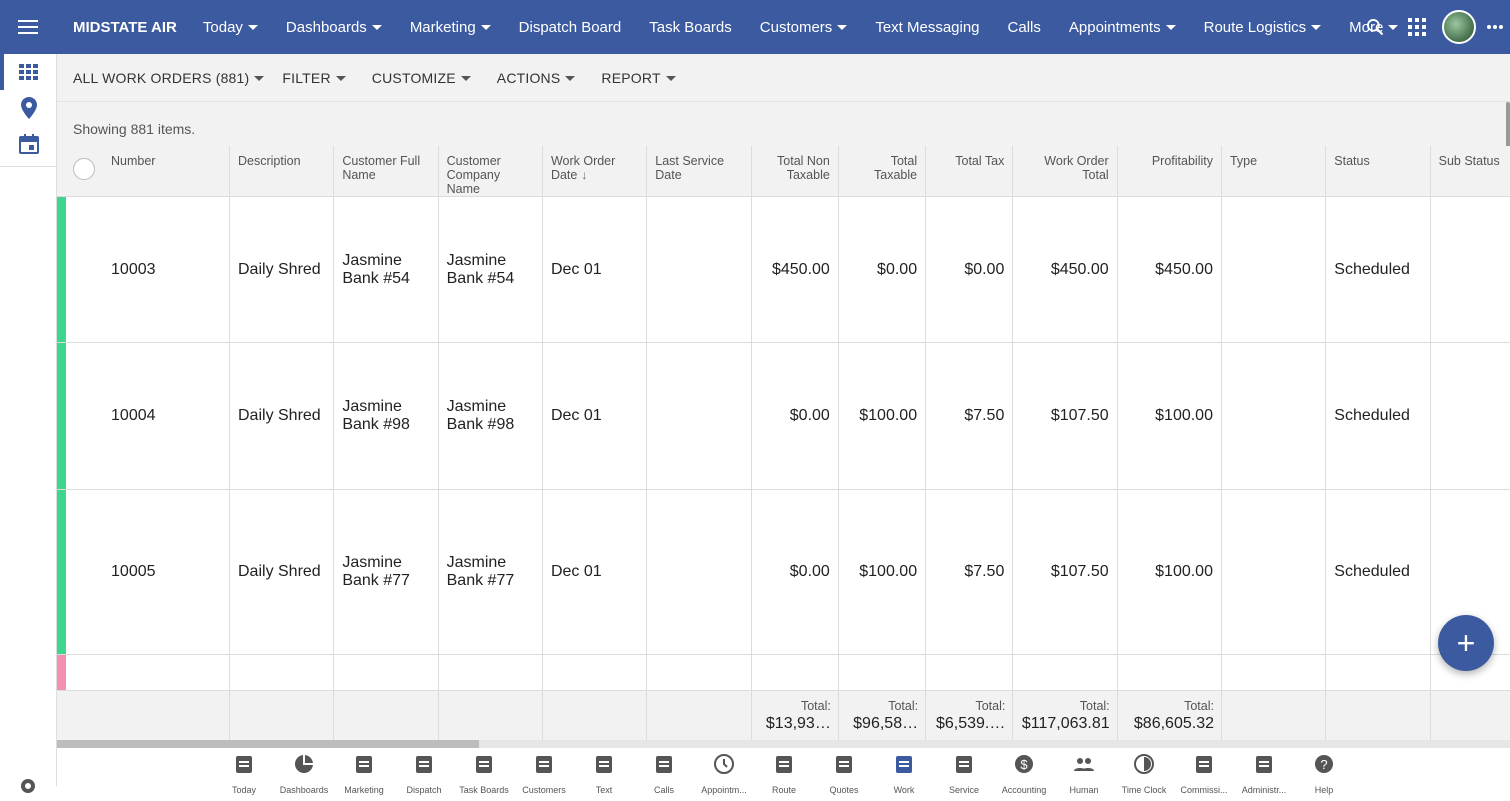 The image size is (1510, 801). I want to click on dock-item-task-boards: Task Boards, so click(484, 773).